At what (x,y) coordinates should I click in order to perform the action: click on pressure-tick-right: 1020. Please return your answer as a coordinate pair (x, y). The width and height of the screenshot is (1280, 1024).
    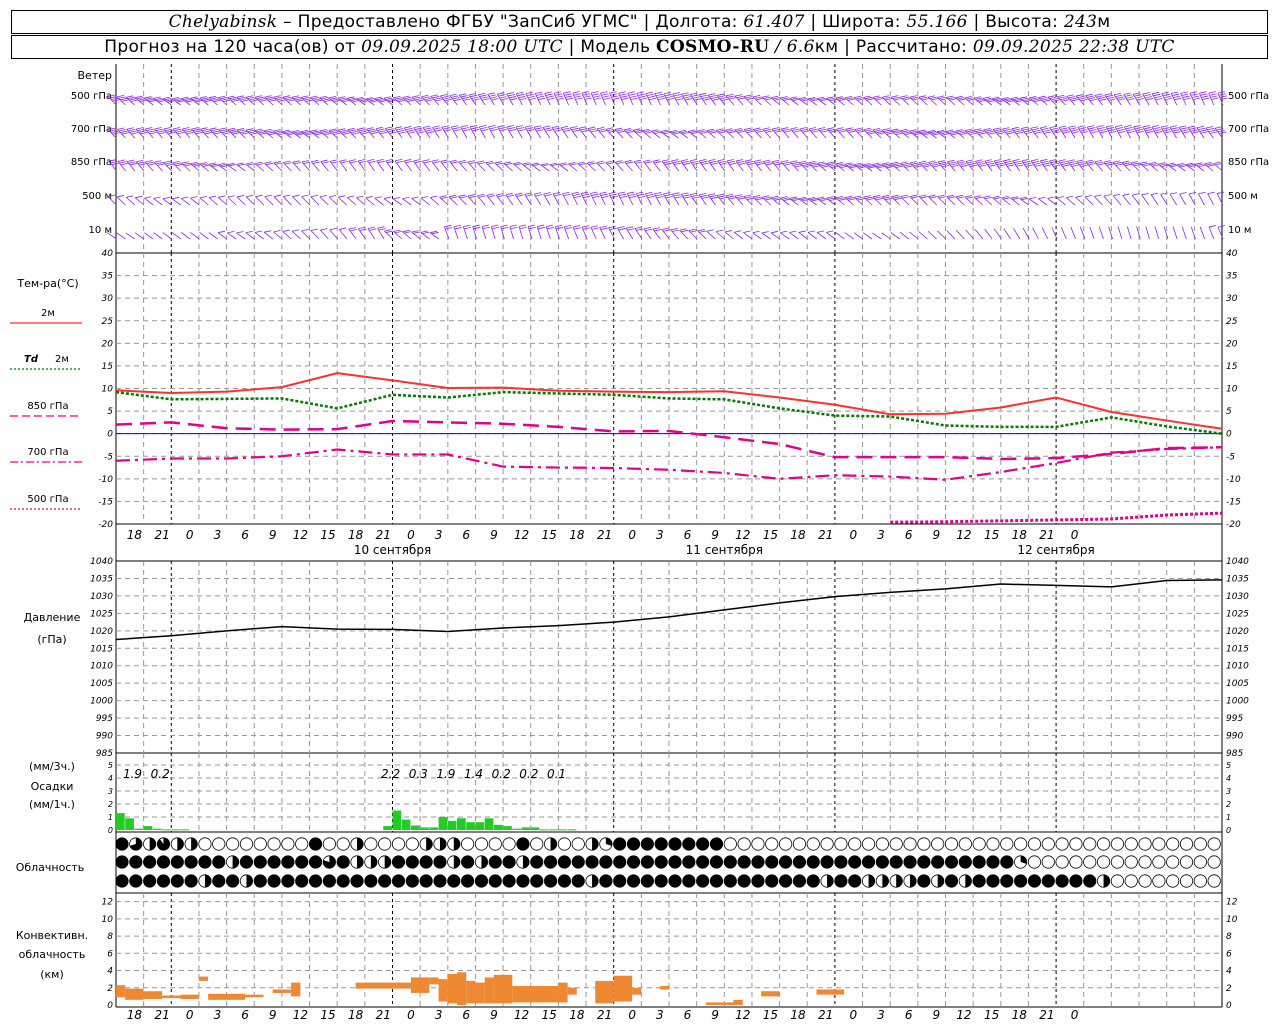
    Looking at the image, I should click on (1237, 632).